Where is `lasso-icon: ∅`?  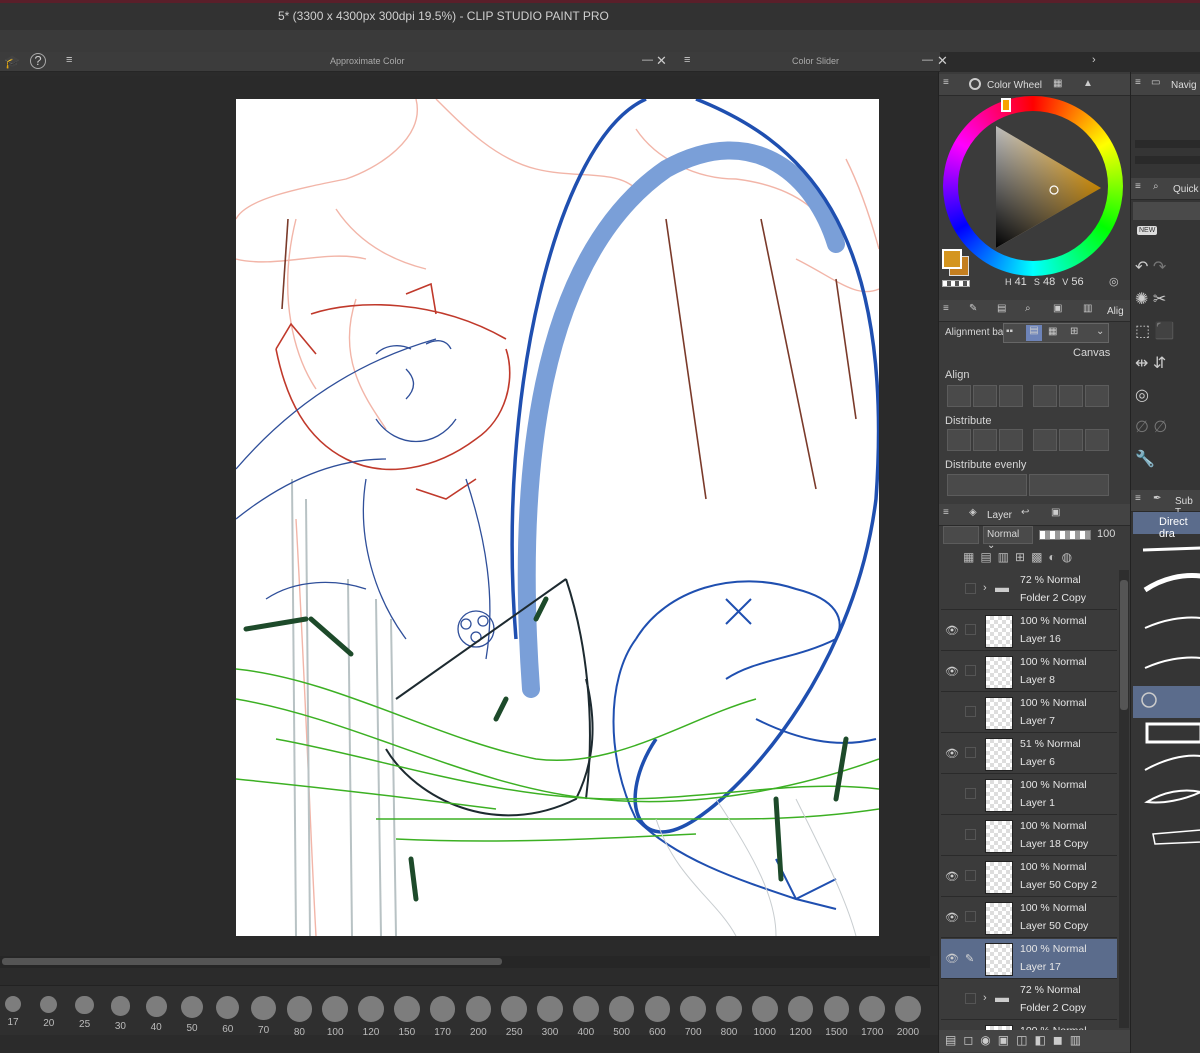
lasso-icon: ∅ is located at coordinates (1142, 428).